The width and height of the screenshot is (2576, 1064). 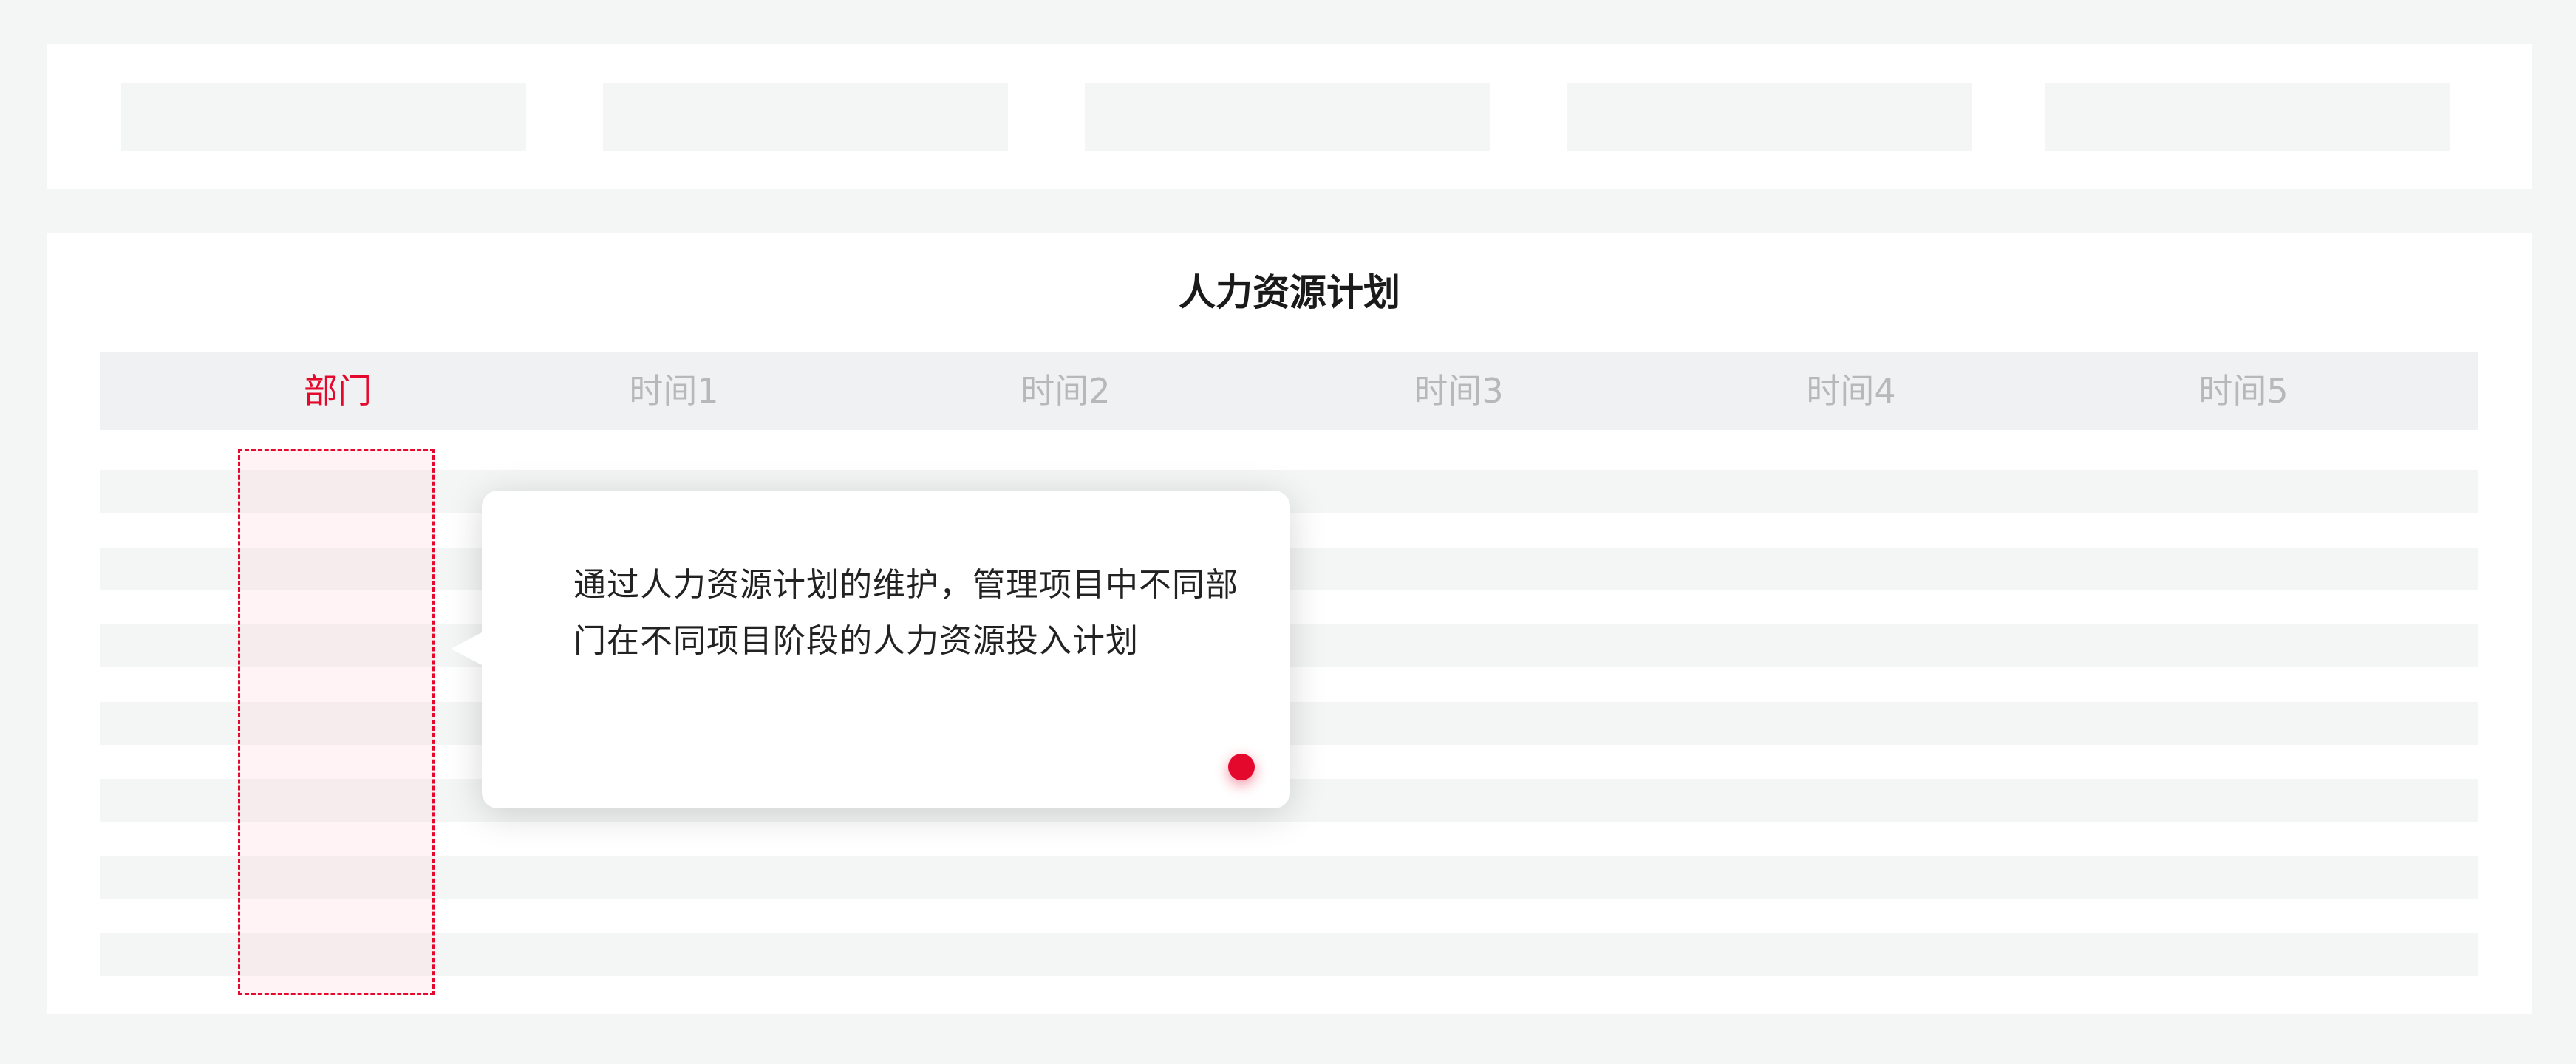 I want to click on hotspot-dot-icon, so click(x=1241, y=767).